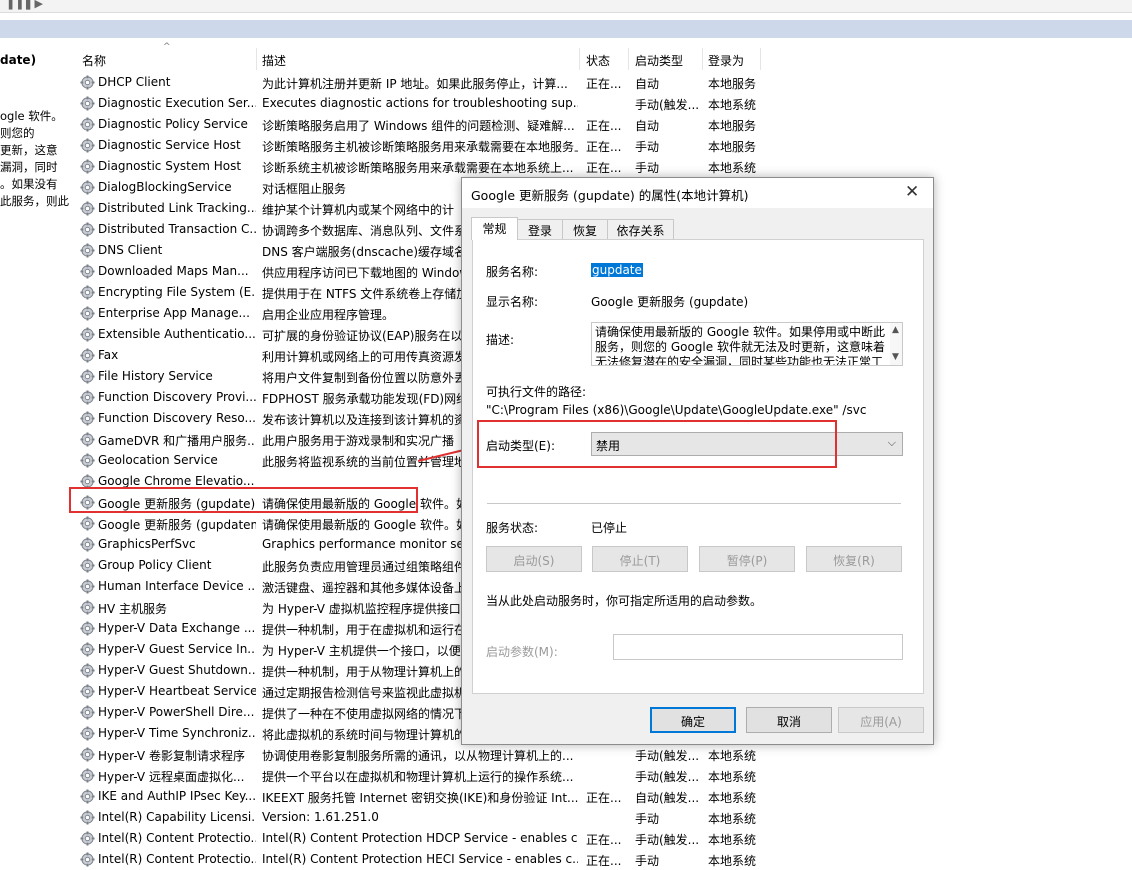 This screenshot has width=1132, height=870. Describe the element at coordinates (155, 565) in the screenshot. I see `service-name-cell: Group Policy Client` at that location.